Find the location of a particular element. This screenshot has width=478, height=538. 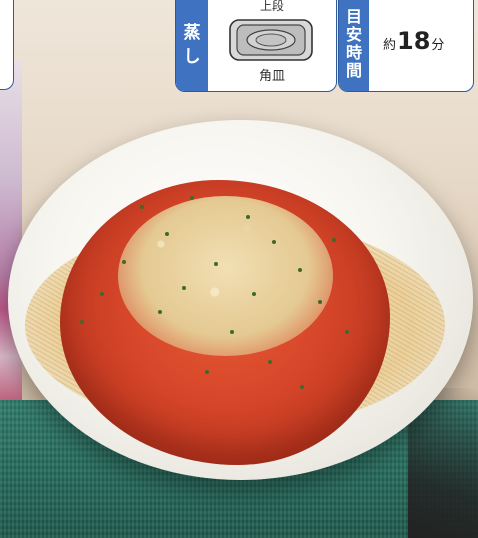

rack-position: 上段 is located at coordinates (271, 6).